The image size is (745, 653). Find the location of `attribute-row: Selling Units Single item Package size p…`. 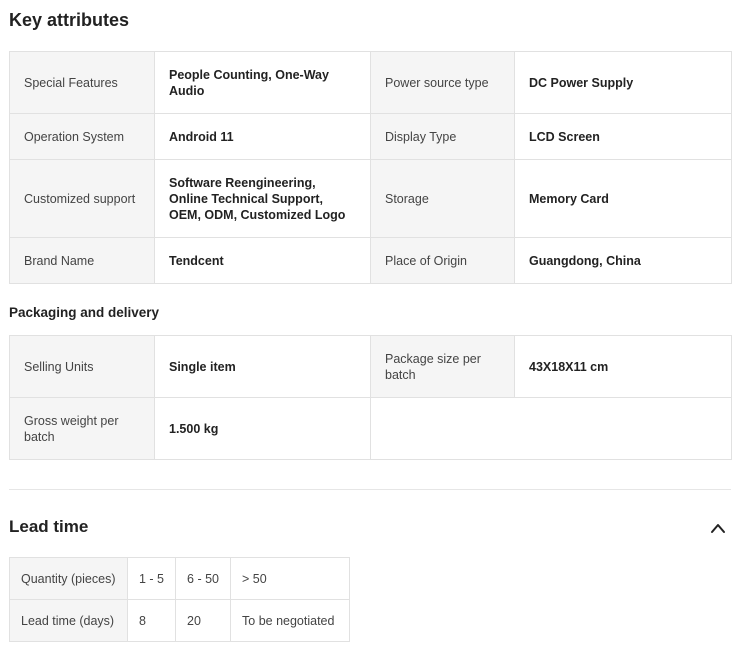

attribute-row: Selling Units Single item Package size p… is located at coordinates (370, 366).